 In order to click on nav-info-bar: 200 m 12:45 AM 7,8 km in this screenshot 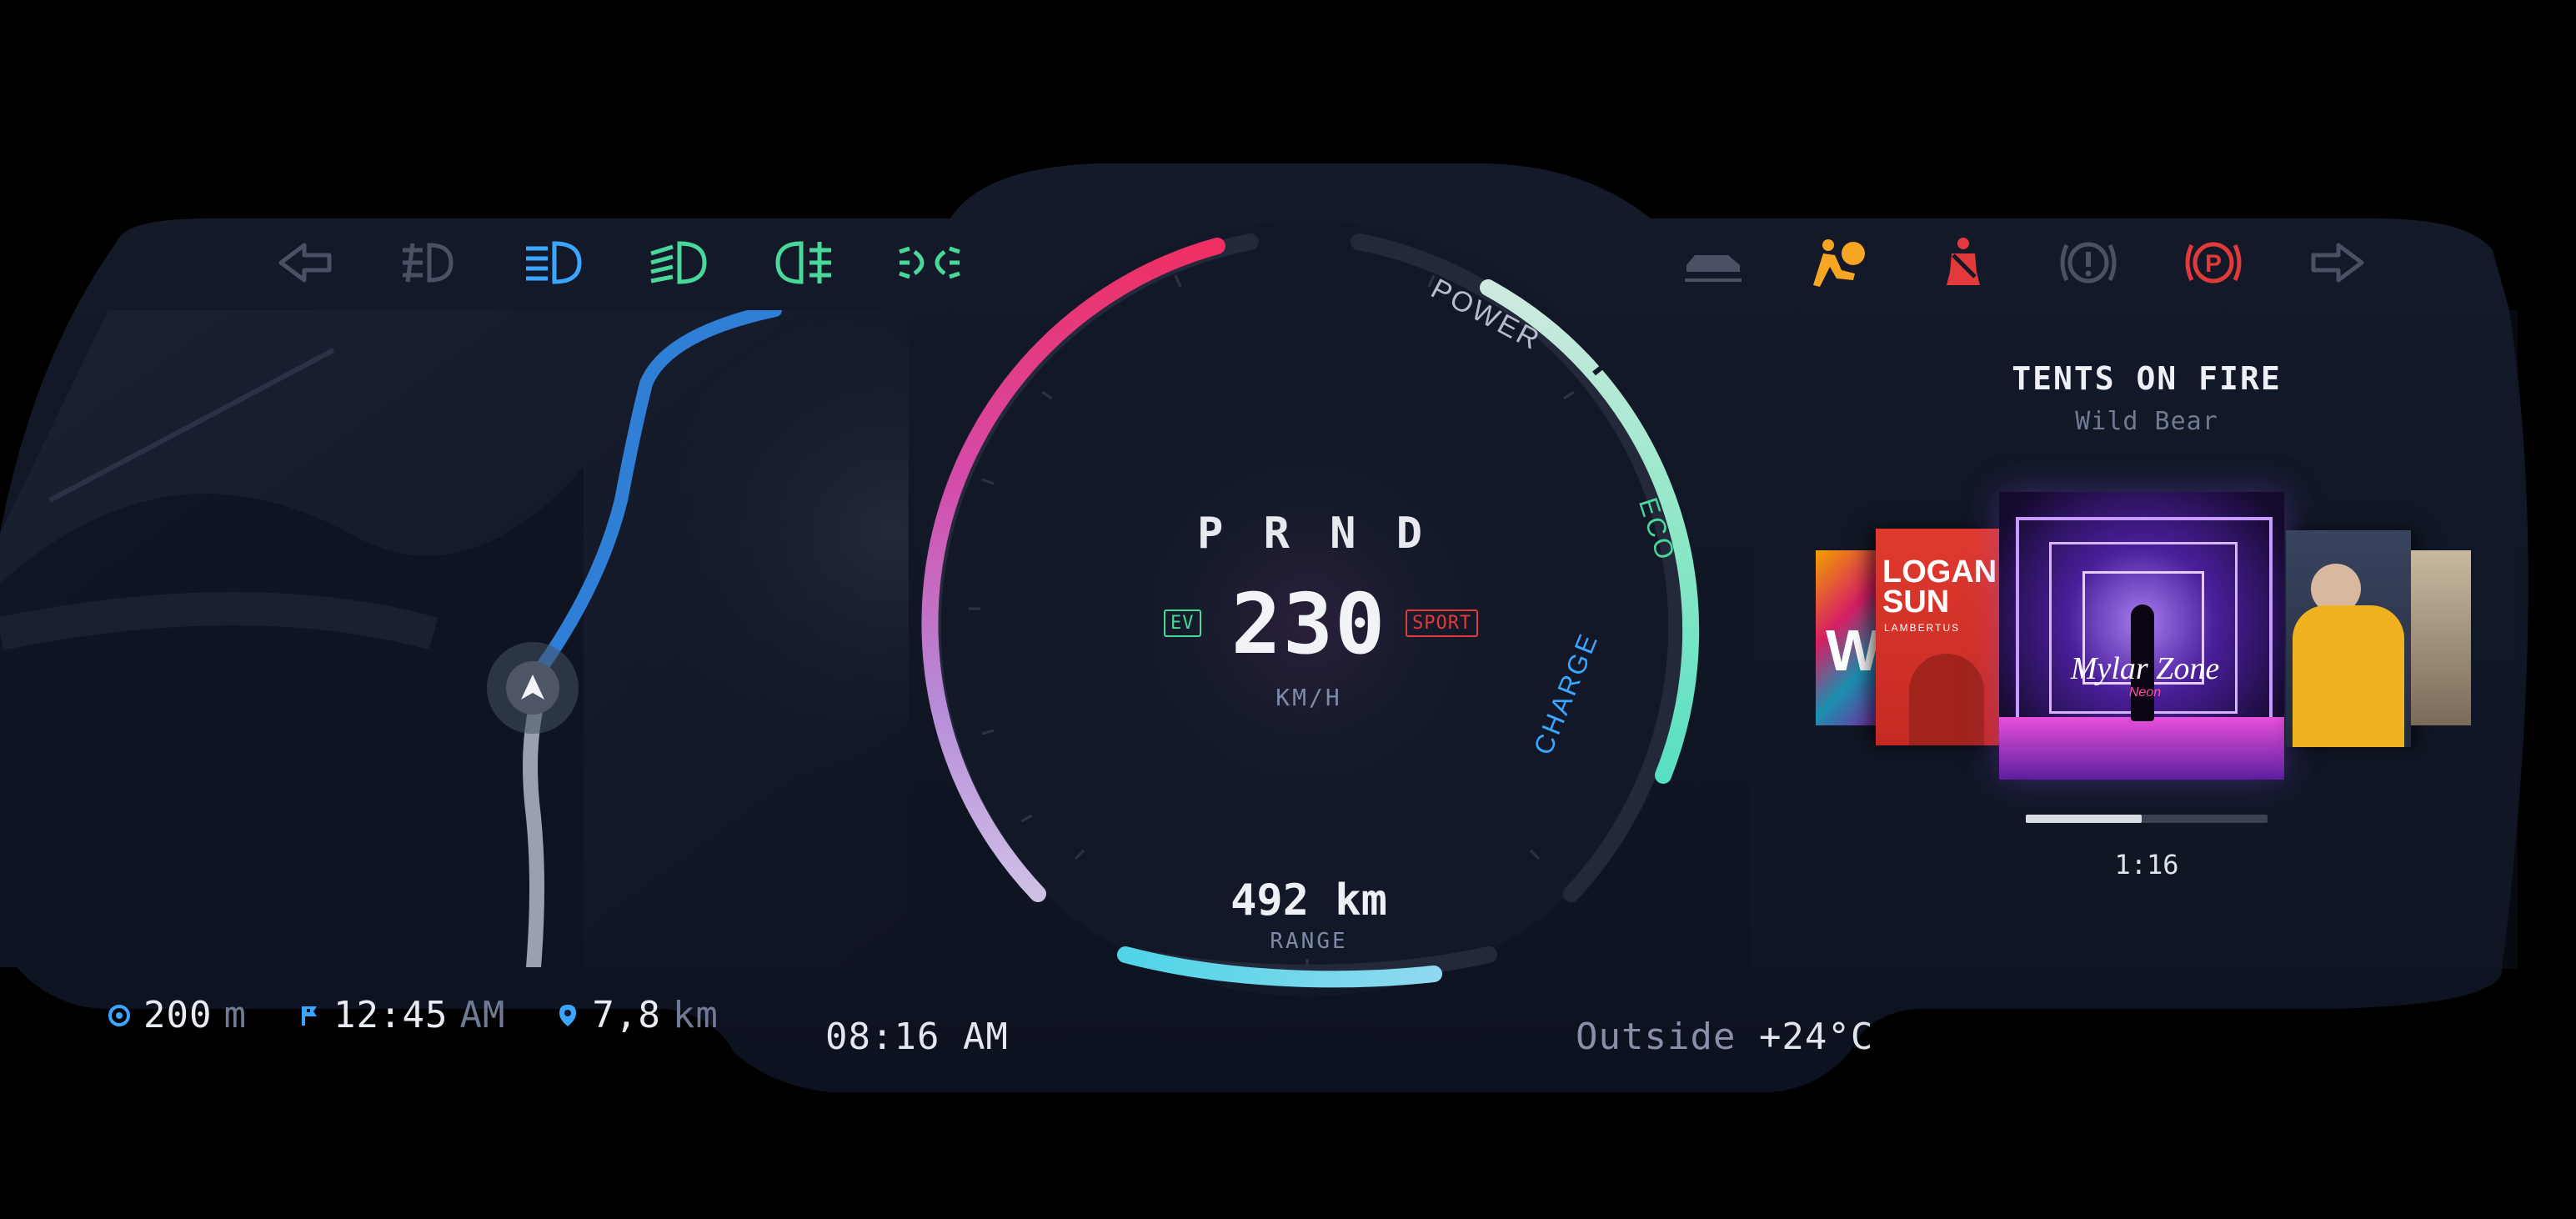, I will do `click(413, 1015)`.